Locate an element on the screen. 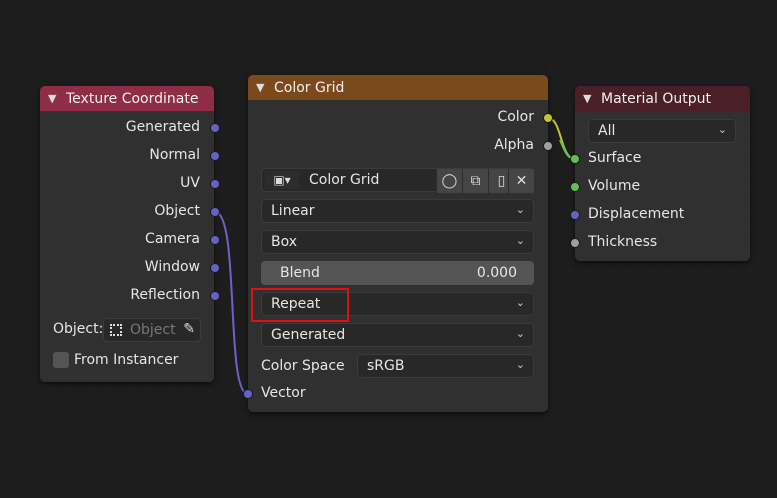 The width and height of the screenshot is (777, 498). socket-vector is located at coordinates (248, 394).